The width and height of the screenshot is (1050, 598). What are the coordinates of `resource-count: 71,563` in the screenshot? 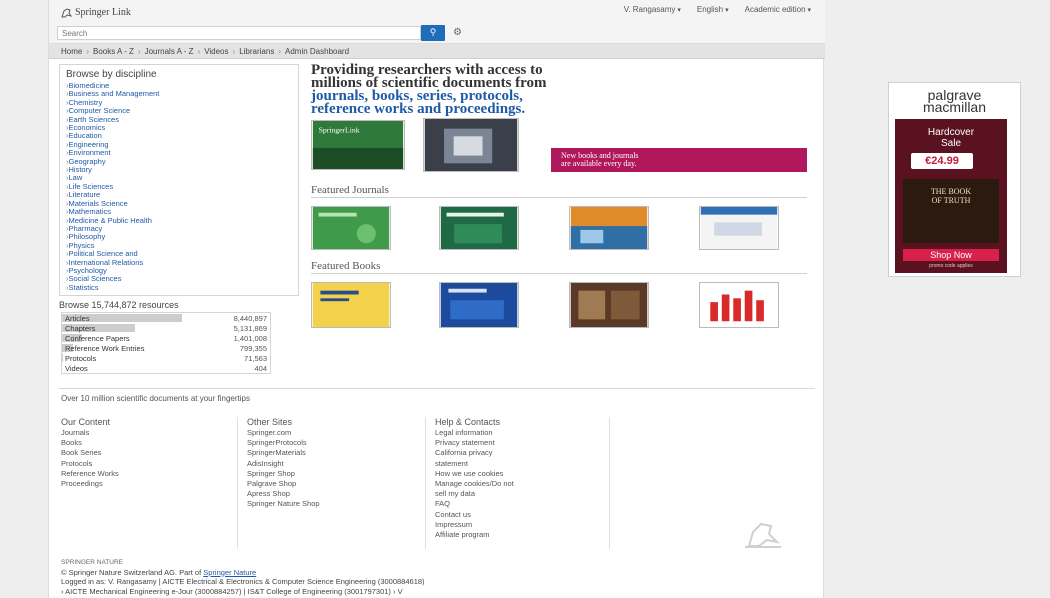 It's located at (255, 358).